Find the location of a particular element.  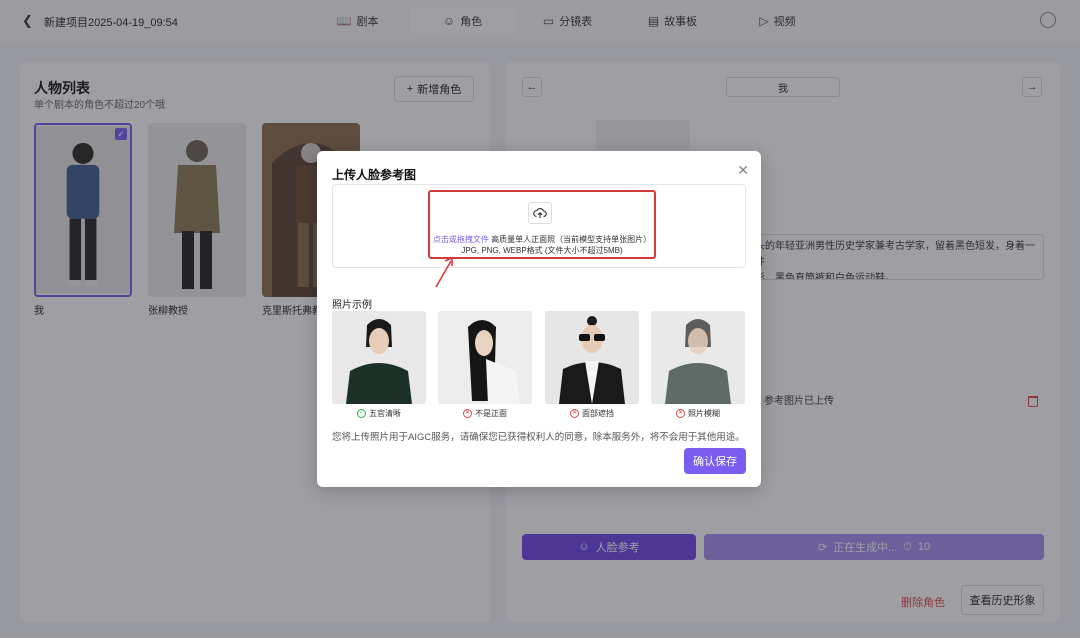

caption-text: 不是正面 is located at coordinates (491, 413).